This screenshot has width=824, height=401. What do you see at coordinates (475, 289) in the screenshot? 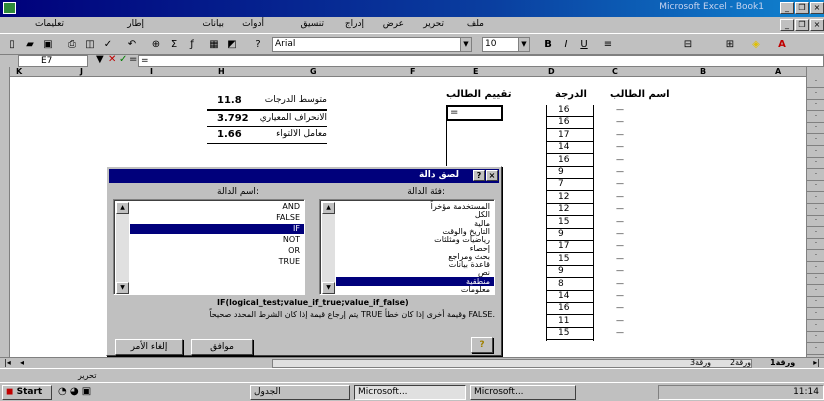
I see `category-list-item: معلومات` at bounding box center [475, 289].